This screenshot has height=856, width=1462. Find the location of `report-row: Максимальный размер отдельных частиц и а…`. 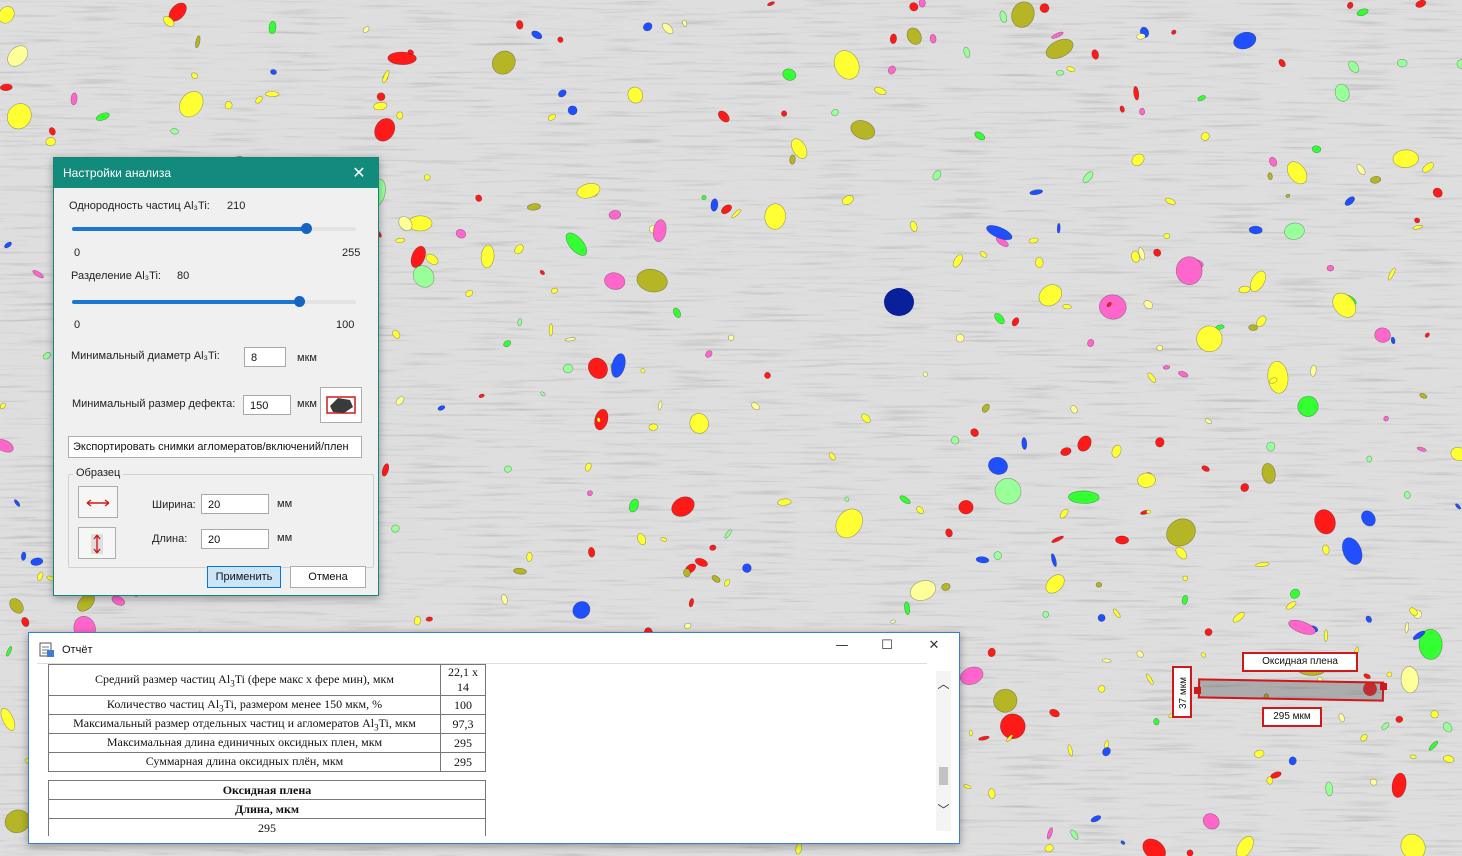

report-row: Максимальный размер отдельных частиц и а… is located at coordinates (267, 724).